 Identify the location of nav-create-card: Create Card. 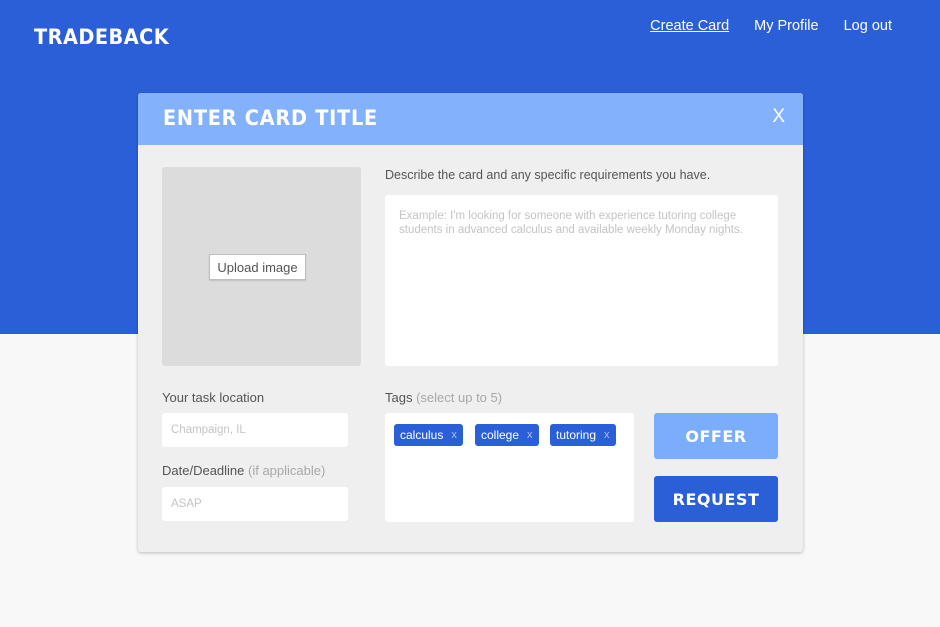
(689, 26).